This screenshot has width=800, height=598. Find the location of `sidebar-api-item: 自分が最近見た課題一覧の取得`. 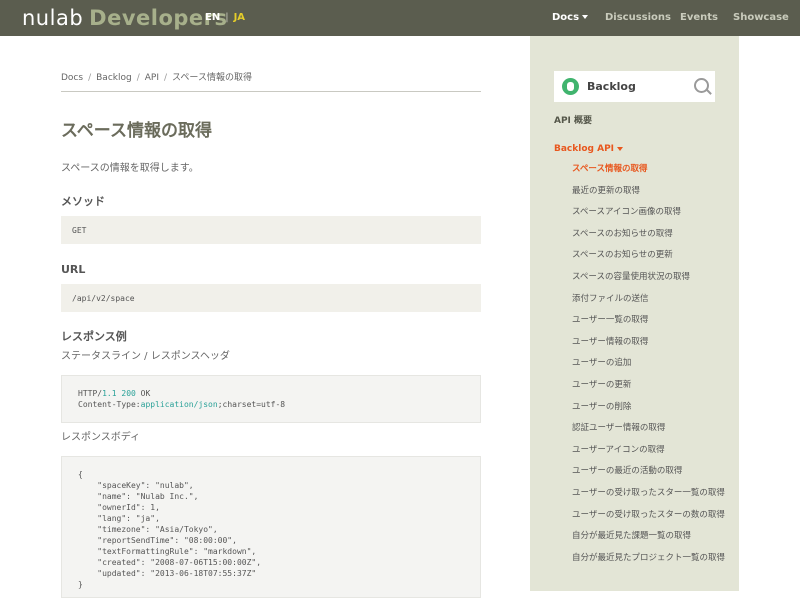

sidebar-api-item: 自分が最近見た課題一覧の取得 is located at coordinates (631, 536).